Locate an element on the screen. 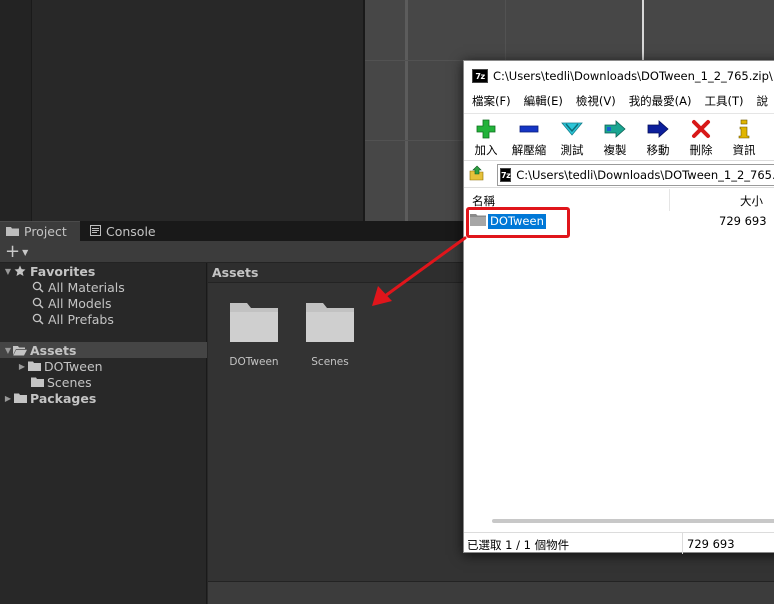 This screenshot has width=774, height=604. tree-item-assets: ▼ Assets is located at coordinates (103, 350).